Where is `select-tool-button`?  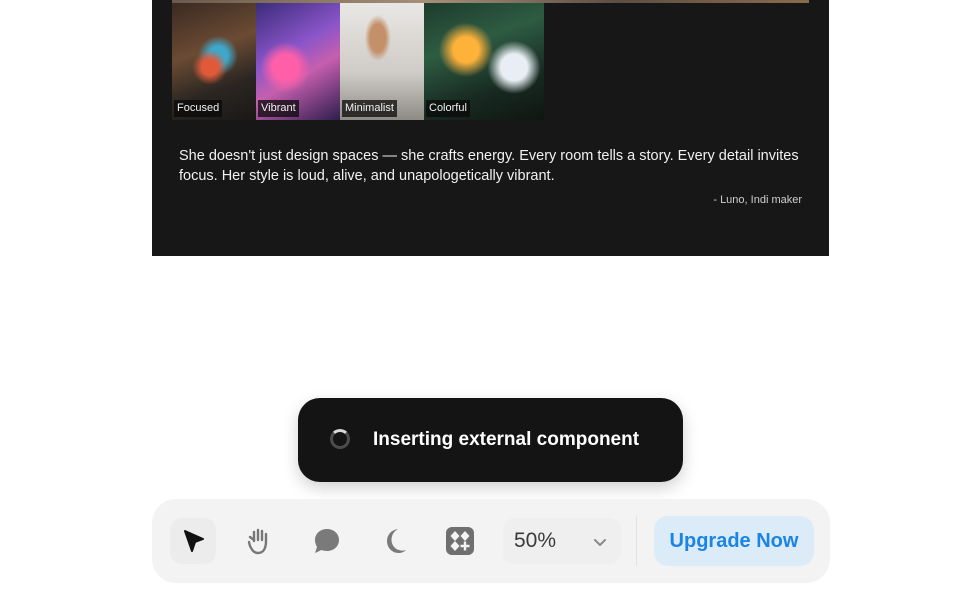 select-tool-button is located at coordinates (193, 541).